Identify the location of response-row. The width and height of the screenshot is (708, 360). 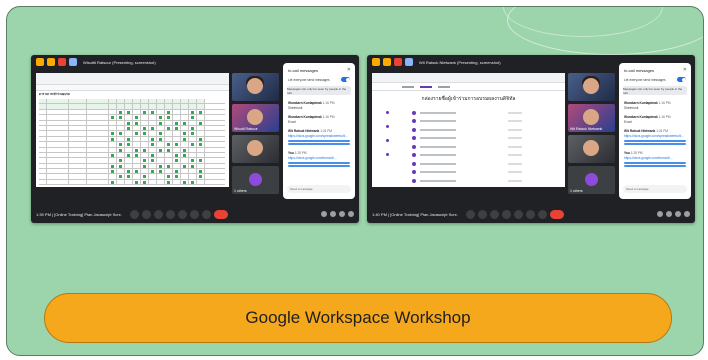
(467, 129).